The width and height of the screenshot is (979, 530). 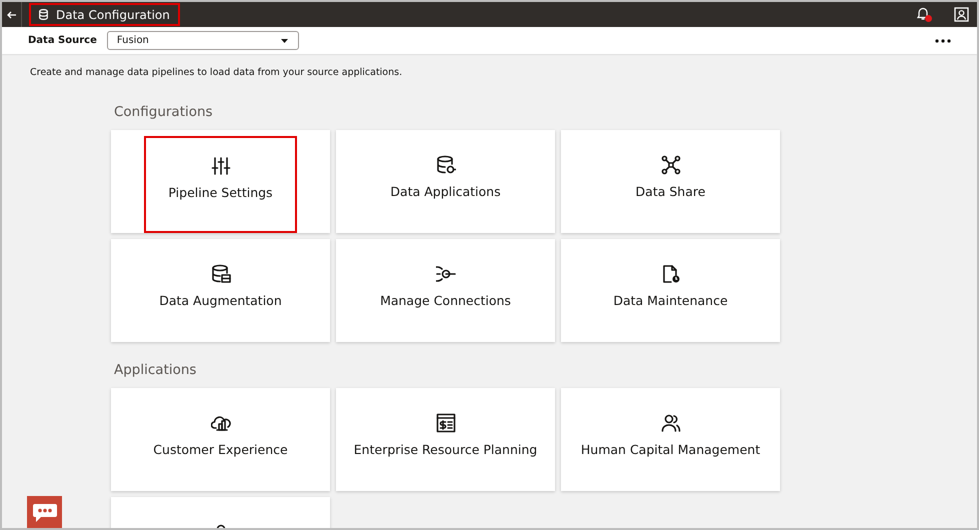 I want to click on tile: Manage Connections, so click(x=445, y=290).